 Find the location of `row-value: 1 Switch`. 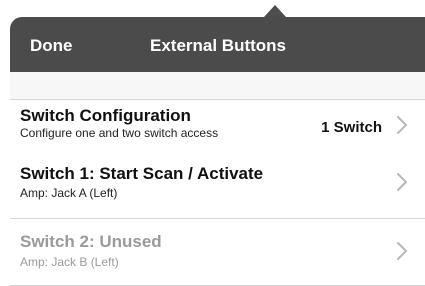

row-value: 1 Switch is located at coordinates (351, 127).